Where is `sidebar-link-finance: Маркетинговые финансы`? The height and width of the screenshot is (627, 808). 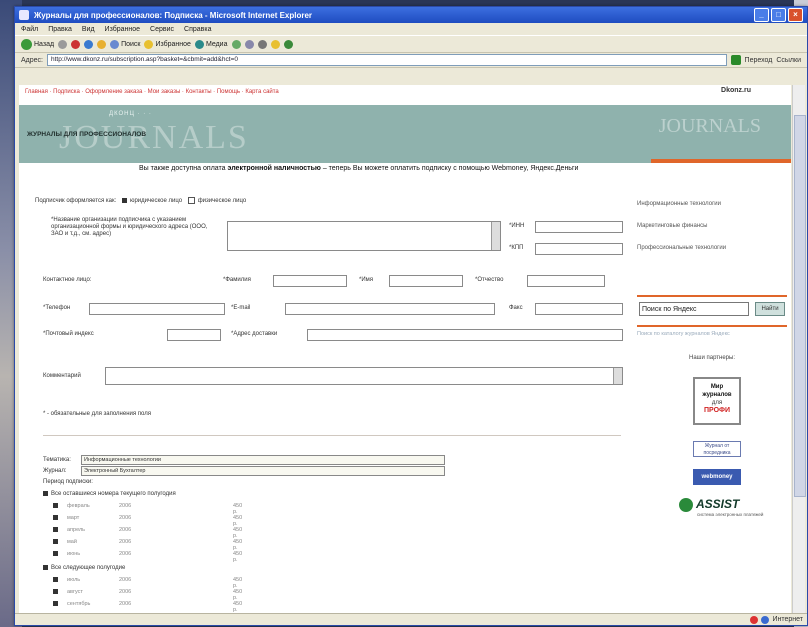
sidebar-link-finance: Маркетинговые финансы is located at coordinates (712, 226).